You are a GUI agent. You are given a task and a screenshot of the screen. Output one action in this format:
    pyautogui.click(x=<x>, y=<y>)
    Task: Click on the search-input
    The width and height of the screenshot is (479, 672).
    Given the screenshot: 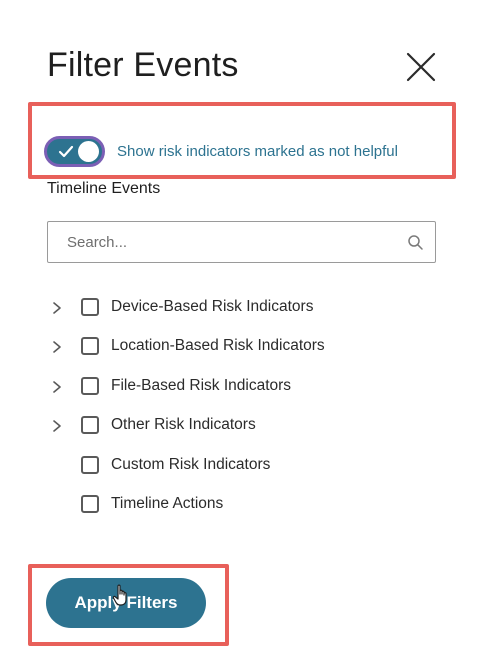 What is the action you would take?
    pyautogui.click(x=241, y=242)
    